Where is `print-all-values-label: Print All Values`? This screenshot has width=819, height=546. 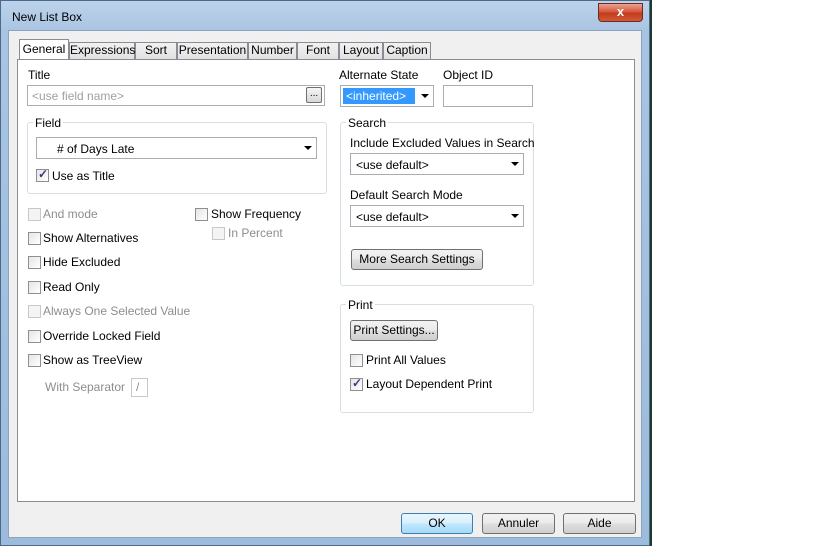 print-all-values-label: Print All Values is located at coordinates (406, 360).